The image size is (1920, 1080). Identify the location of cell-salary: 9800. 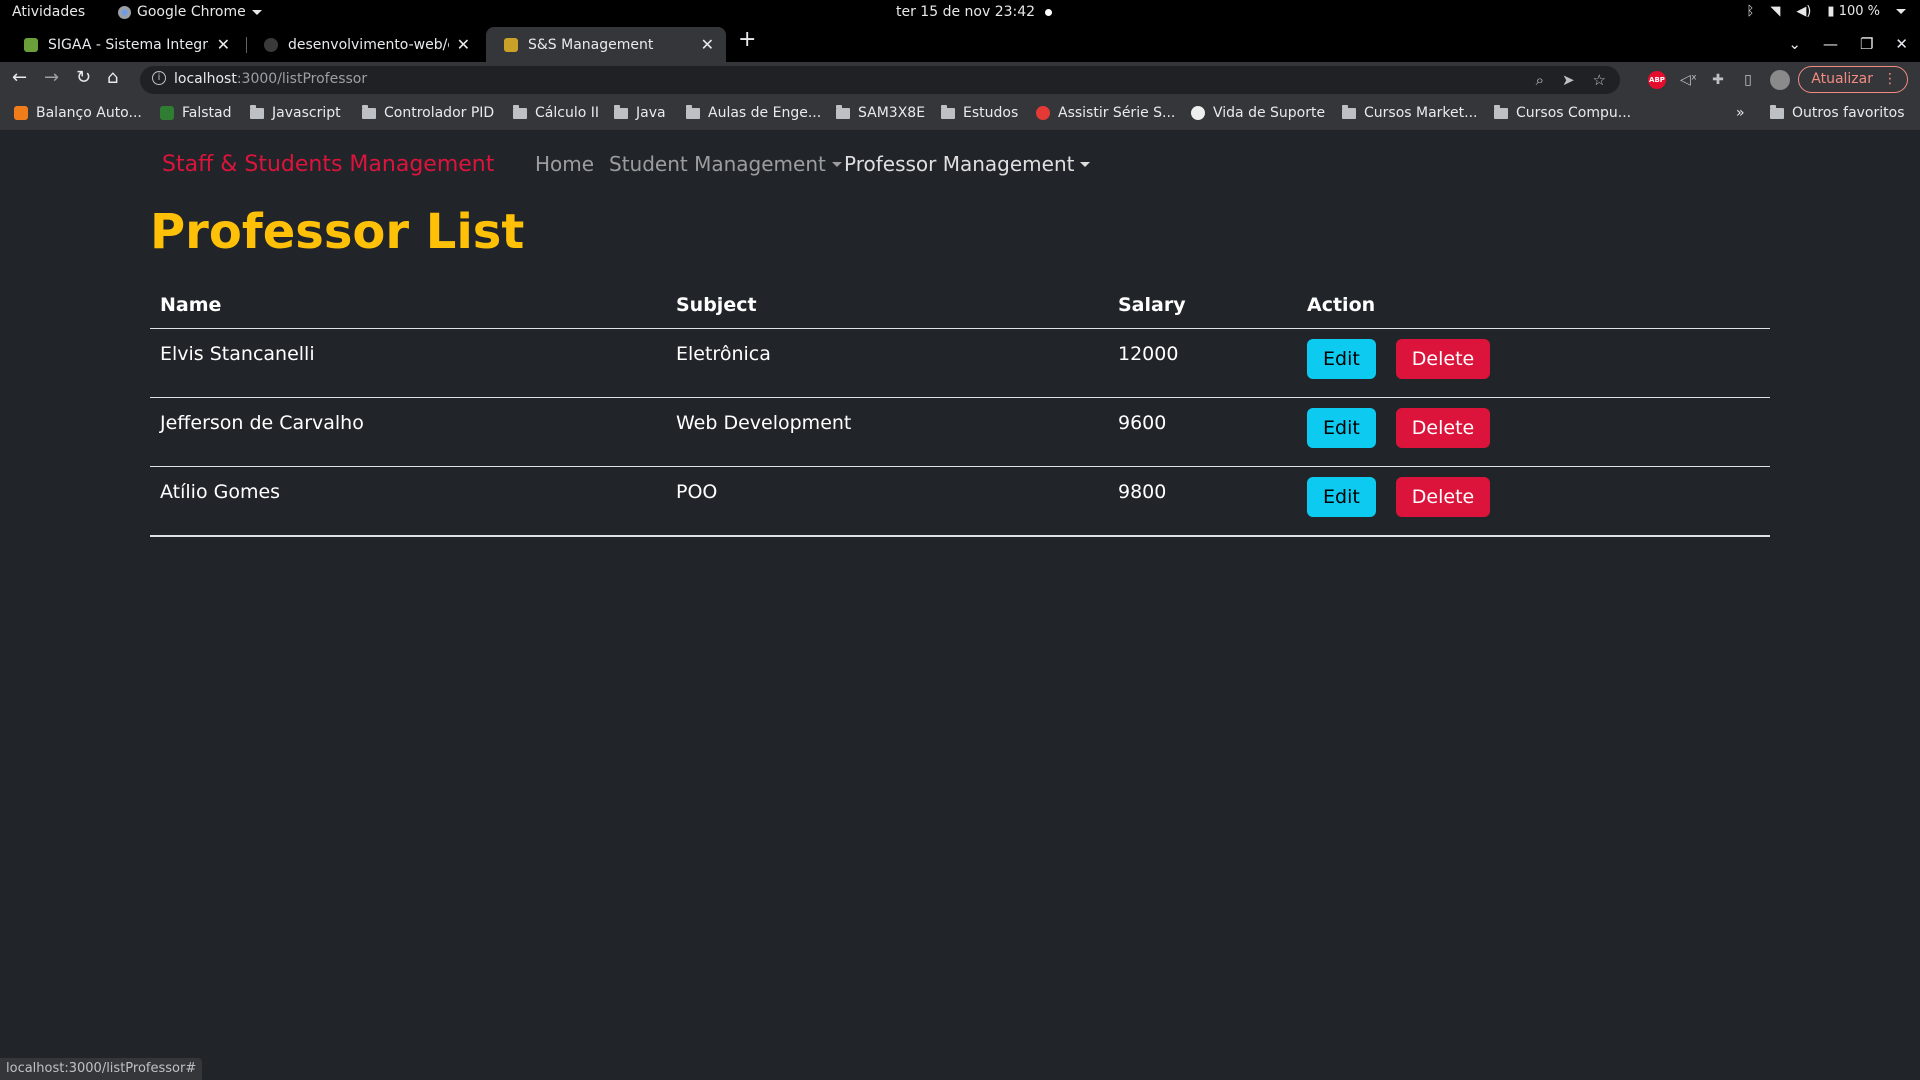
(1202, 501).